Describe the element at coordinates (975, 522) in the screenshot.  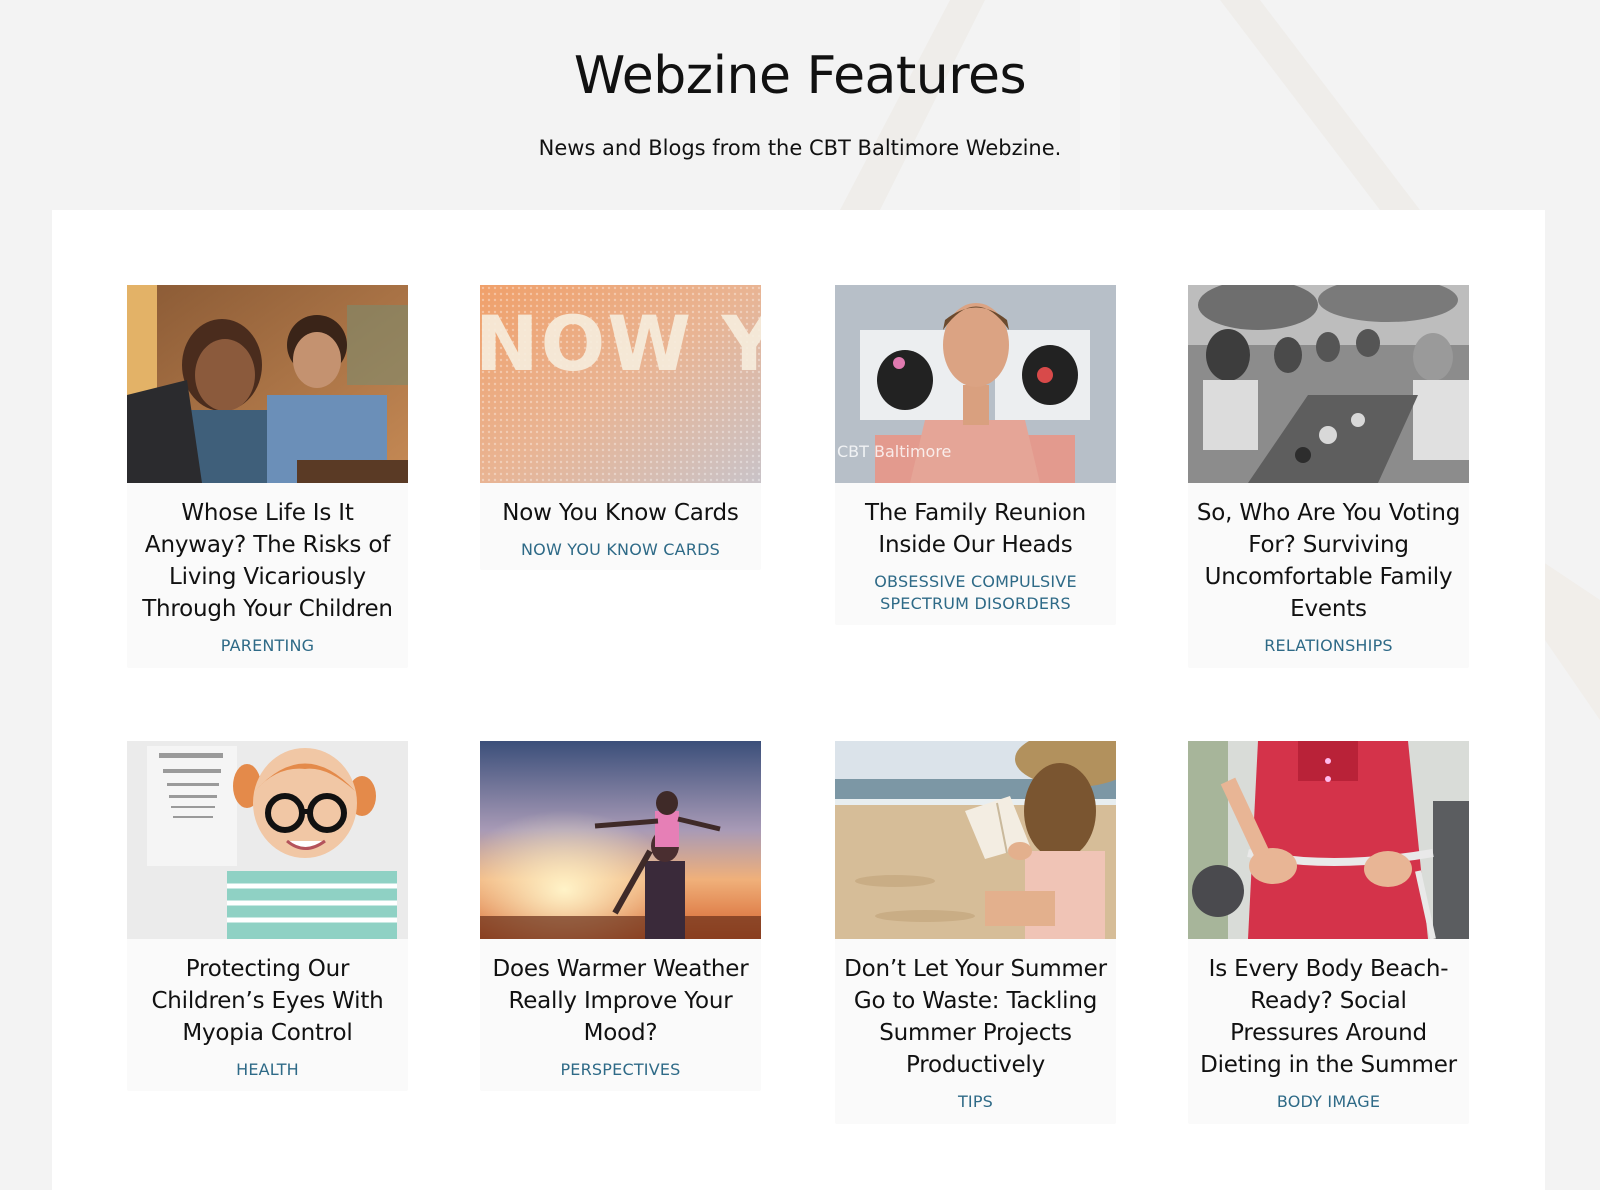
I see `article-title: The Family Reunion Inside Our Heads` at that location.